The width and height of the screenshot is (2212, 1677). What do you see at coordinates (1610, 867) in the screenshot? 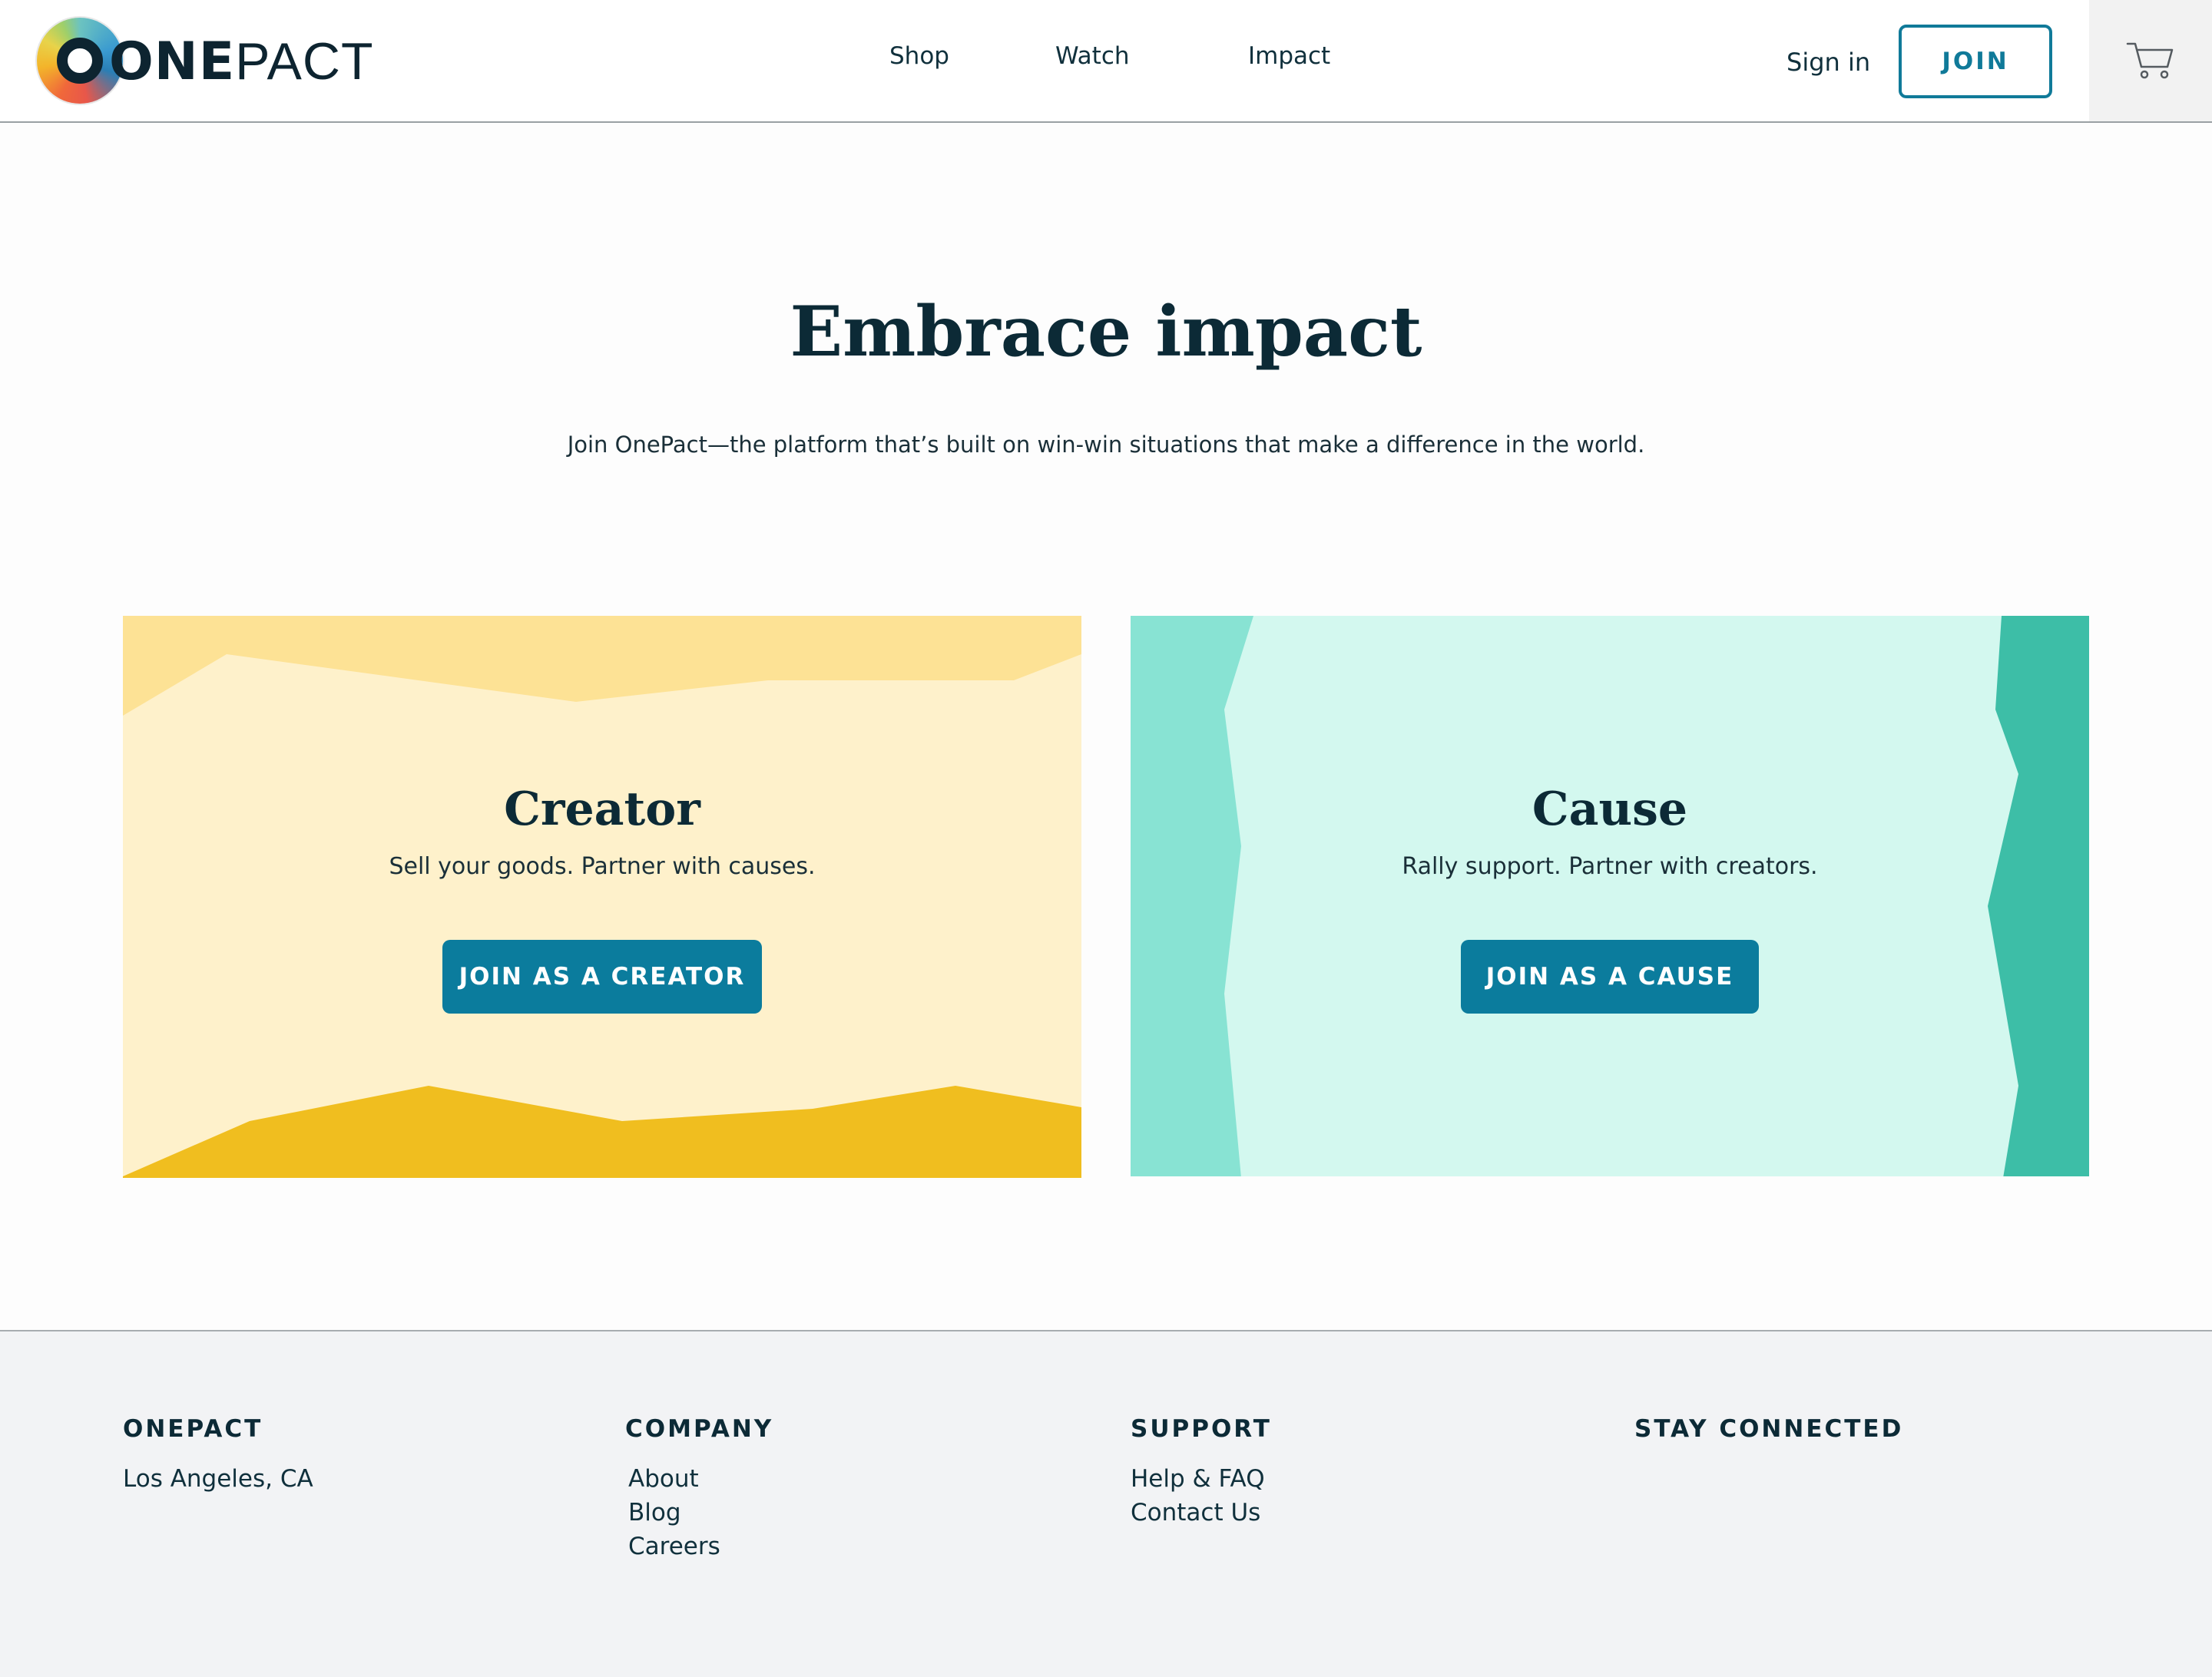
I see `cause-card-subtitle: Rally support. Partner with creators.` at bounding box center [1610, 867].